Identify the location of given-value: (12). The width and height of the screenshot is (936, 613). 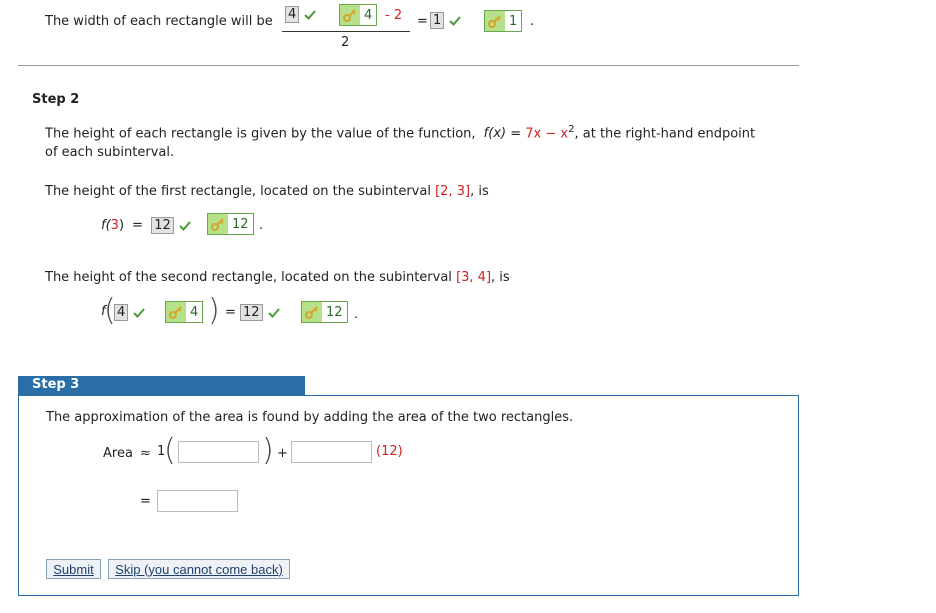
(389, 451).